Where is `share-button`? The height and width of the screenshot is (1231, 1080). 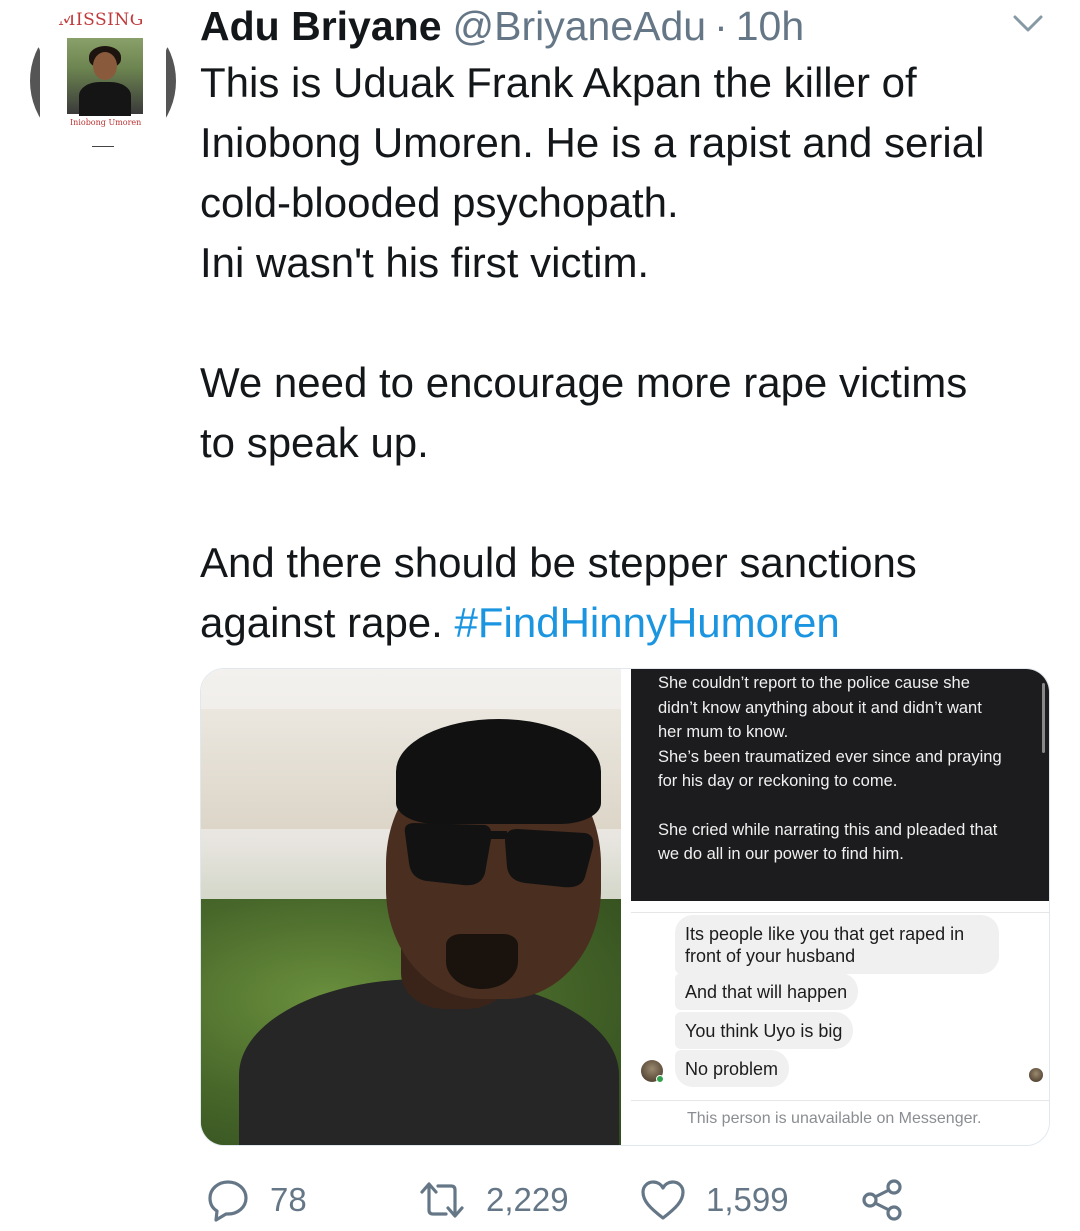 share-button is located at coordinates (882, 1200).